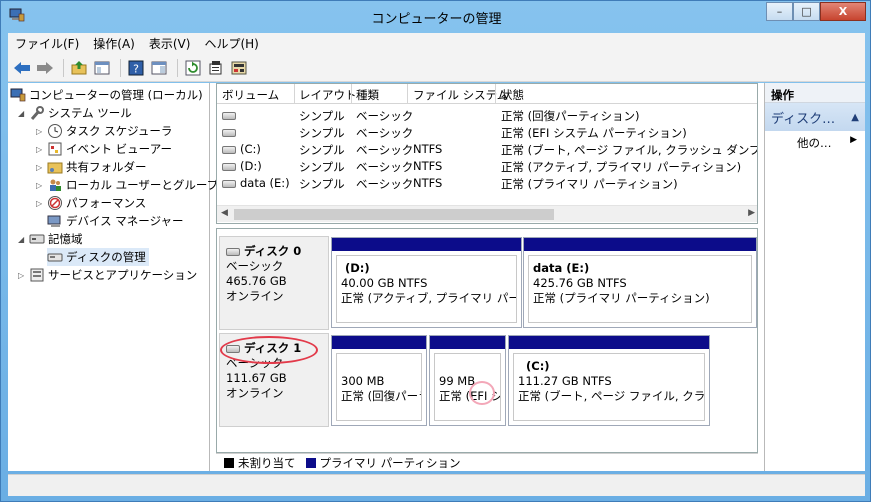 Image resolution: width=871 pixels, height=502 pixels. I want to click on pink-annotation-circle, so click(482, 393).